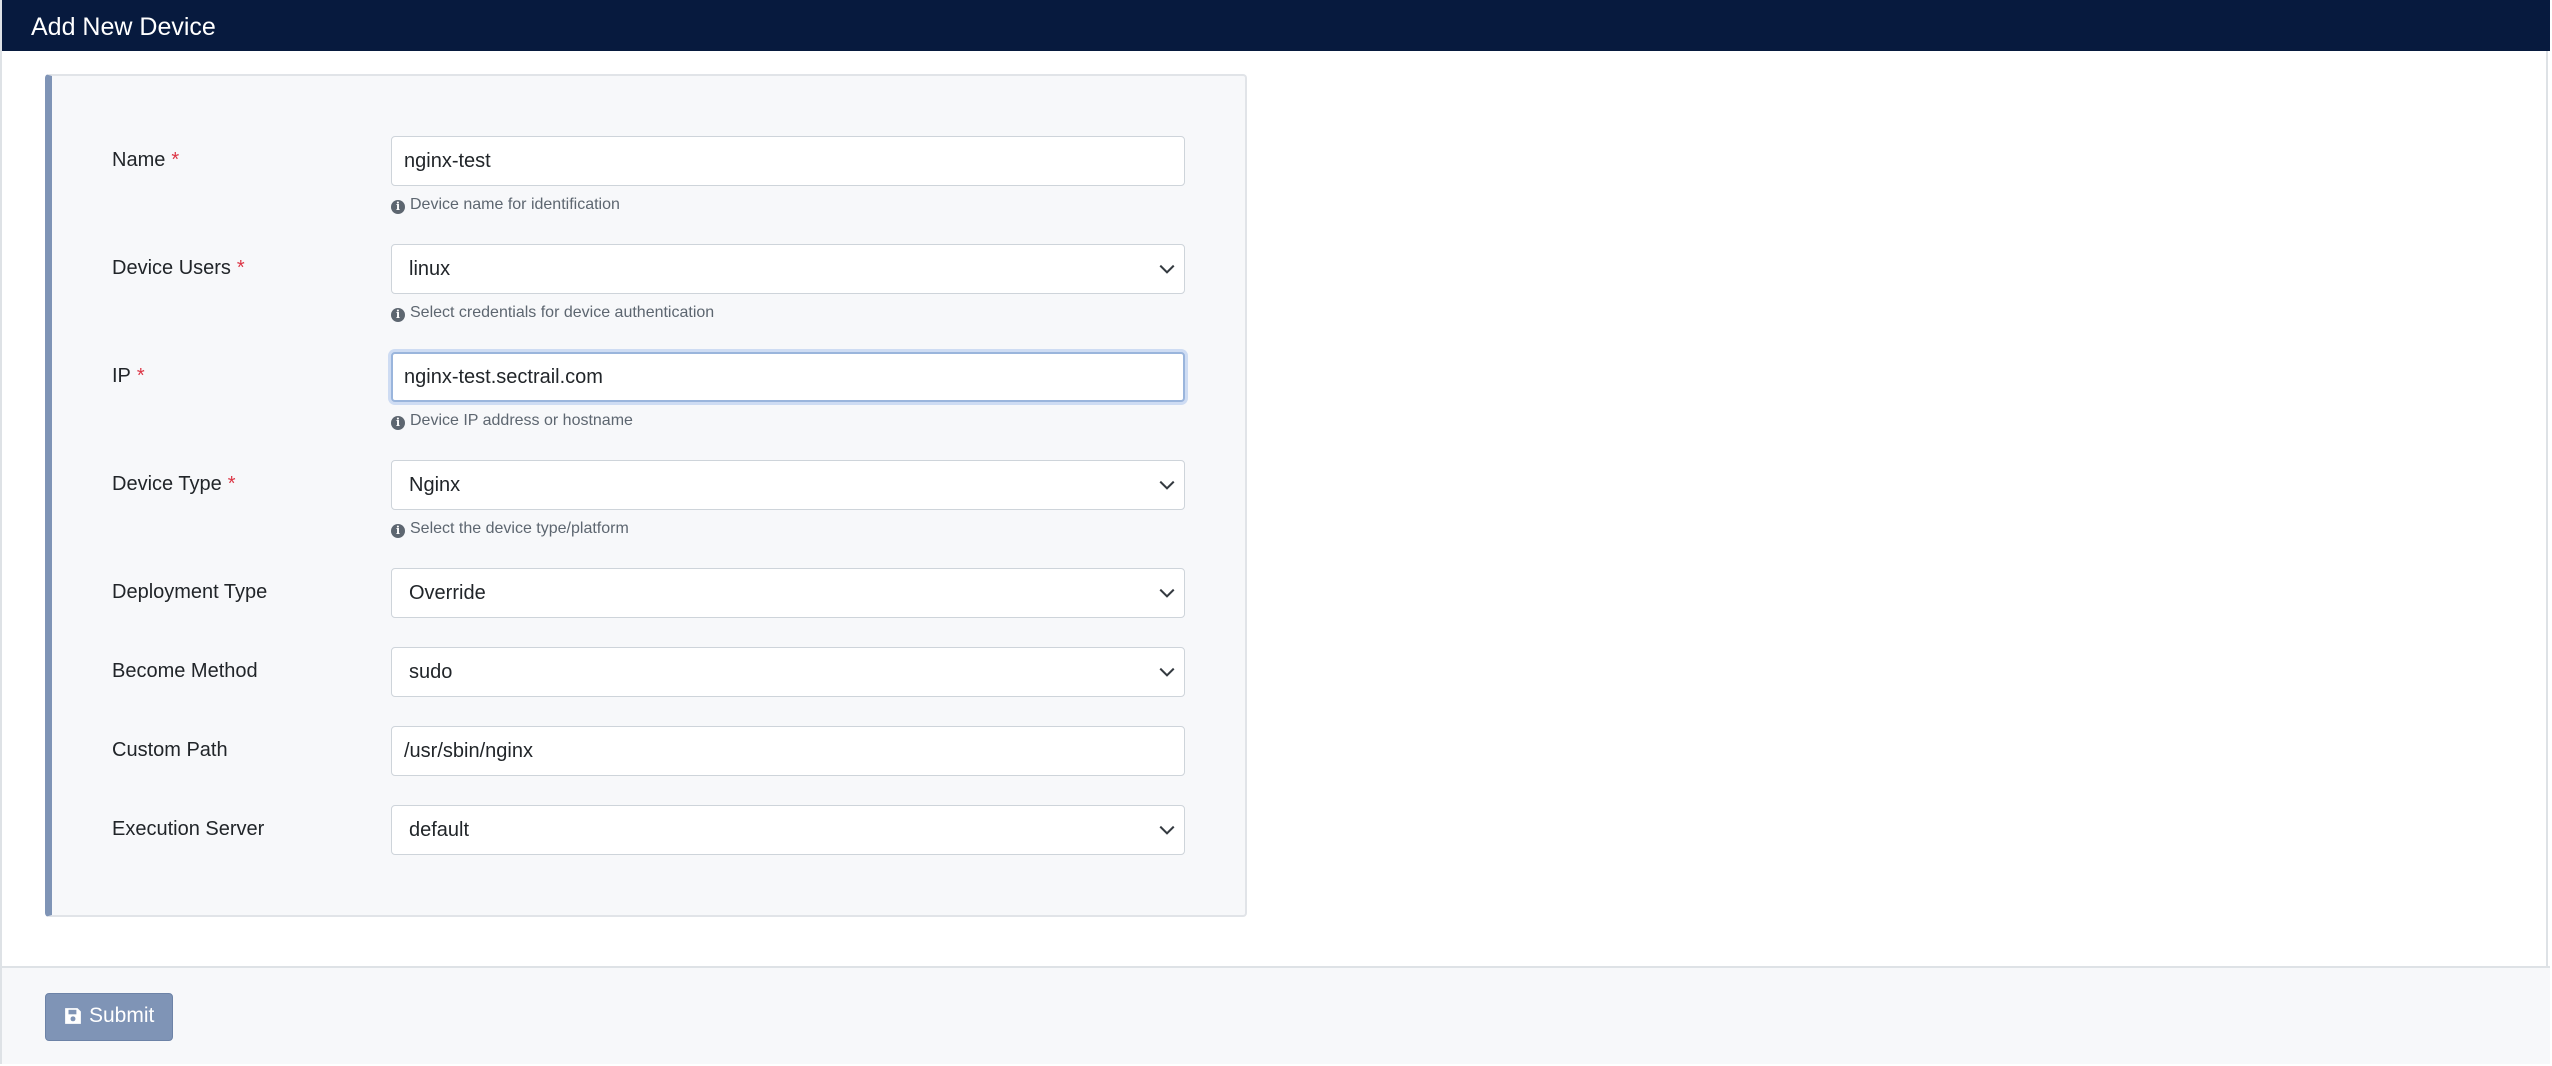  Describe the element at coordinates (788, 672) in the screenshot. I see `become-method-select: sudo` at that location.